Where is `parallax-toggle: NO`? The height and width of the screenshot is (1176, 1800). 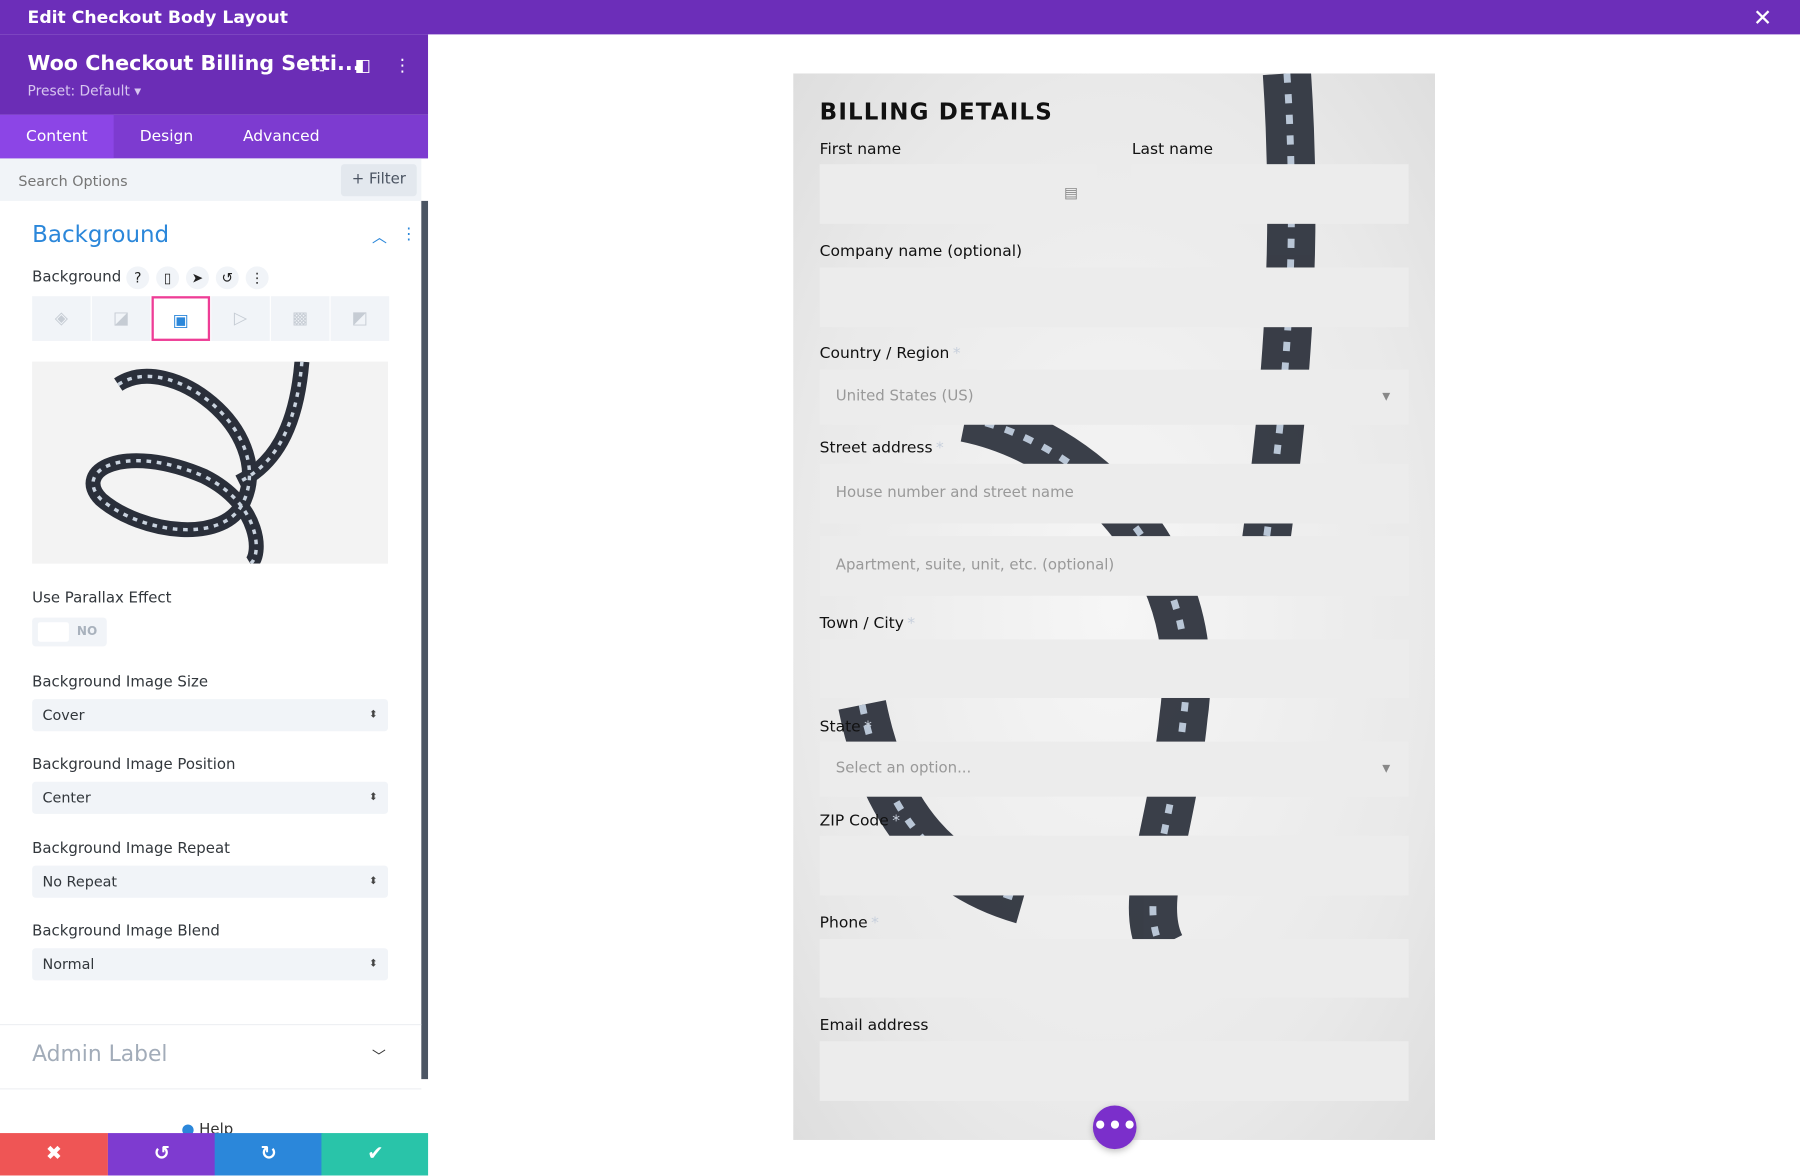
parallax-toggle: NO is located at coordinates (69, 632).